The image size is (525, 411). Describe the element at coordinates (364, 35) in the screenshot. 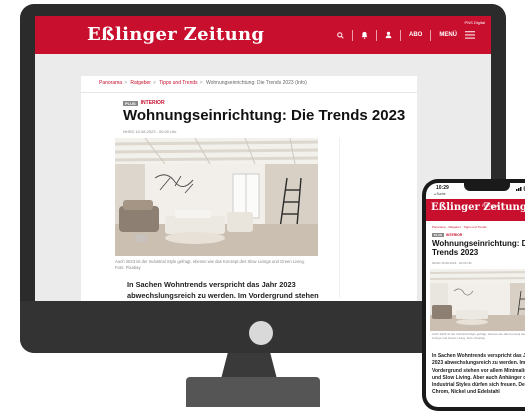

I see `bell-icon` at that location.